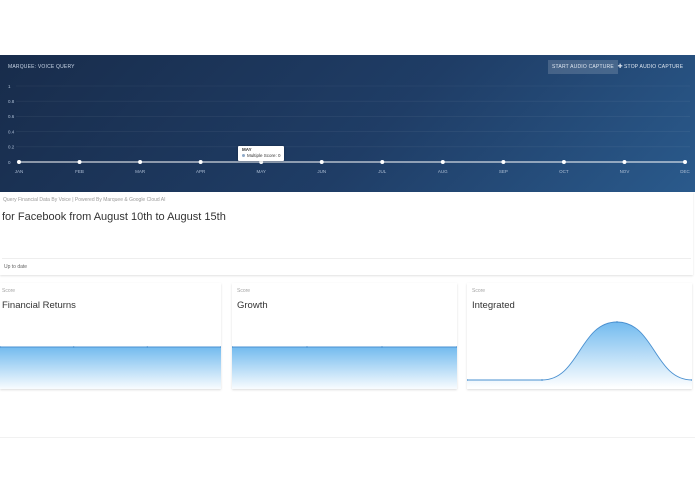 The width and height of the screenshot is (695, 494). Describe the element at coordinates (16, 267) in the screenshot. I see `status-text: Up to date` at that location.